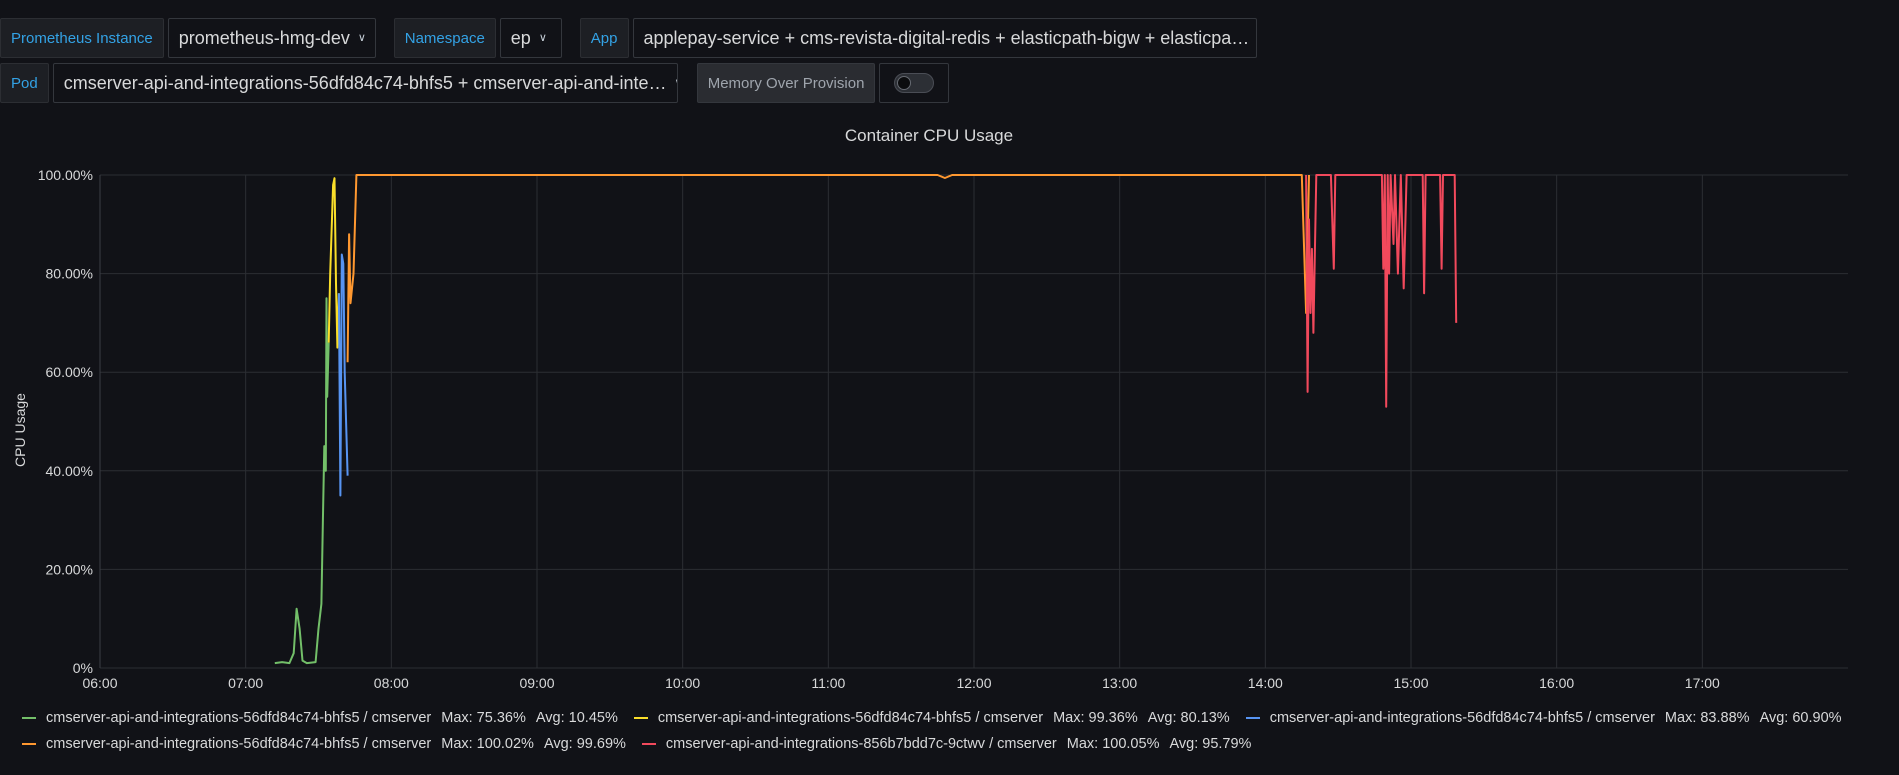 The height and width of the screenshot is (775, 1899). What do you see at coordinates (973, 683) in the screenshot?
I see `x-tick-label: 12:00` at bounding box center [973, 683].